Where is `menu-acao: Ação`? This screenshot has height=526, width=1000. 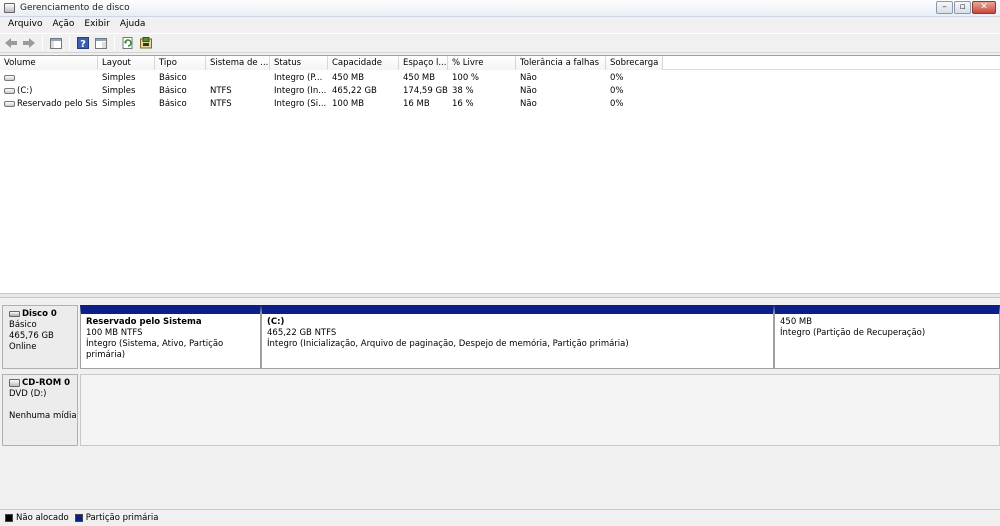
menu-acao: Ação is located at coordinates (63, 24).